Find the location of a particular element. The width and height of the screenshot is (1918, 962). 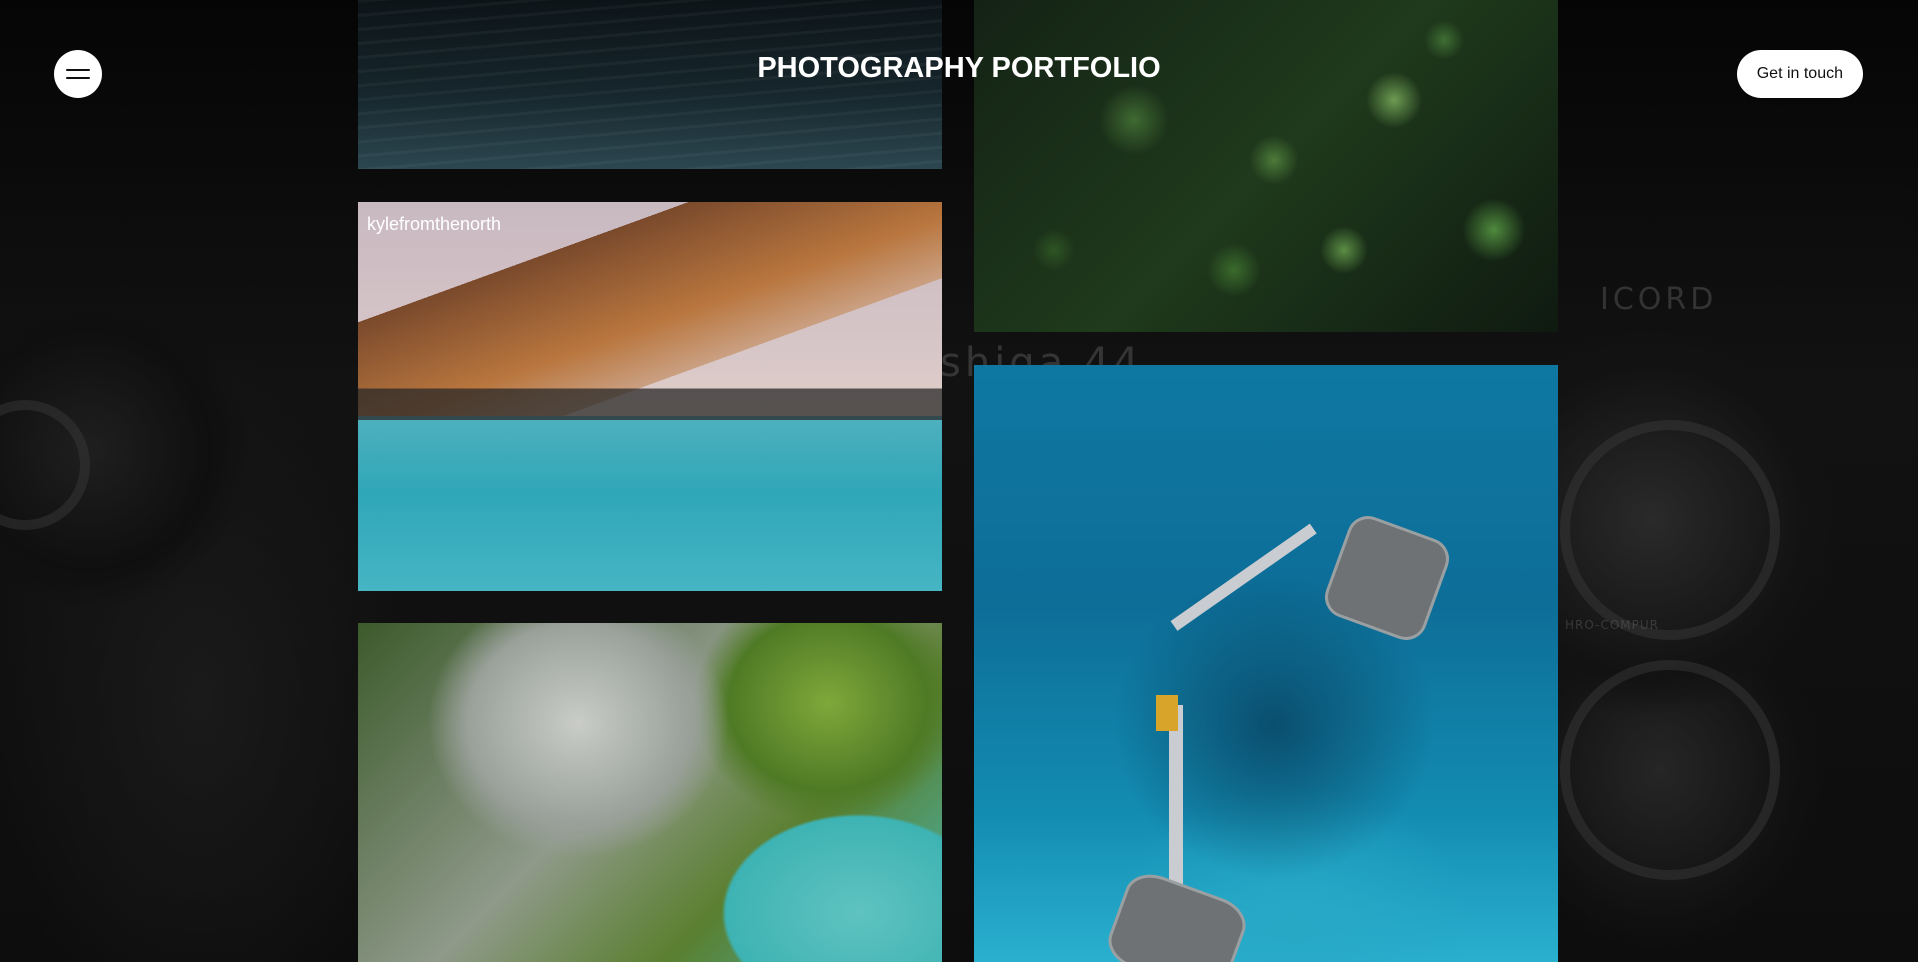

get-in-touch-button: Get in touch is located at coordinates (1799, 74).